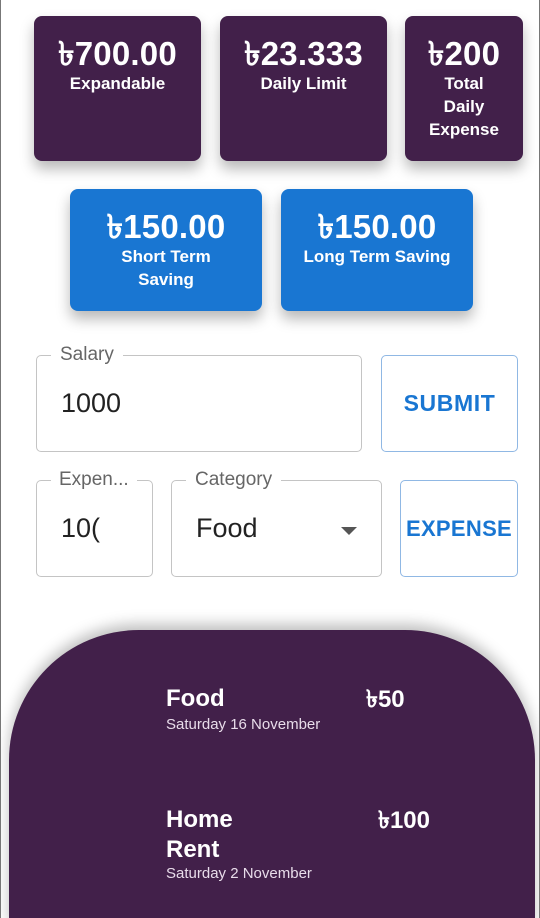  Describe the element at coordinates (117, 53) in the screenshot. I see `expandable-amount: ৳700.00` at that location.